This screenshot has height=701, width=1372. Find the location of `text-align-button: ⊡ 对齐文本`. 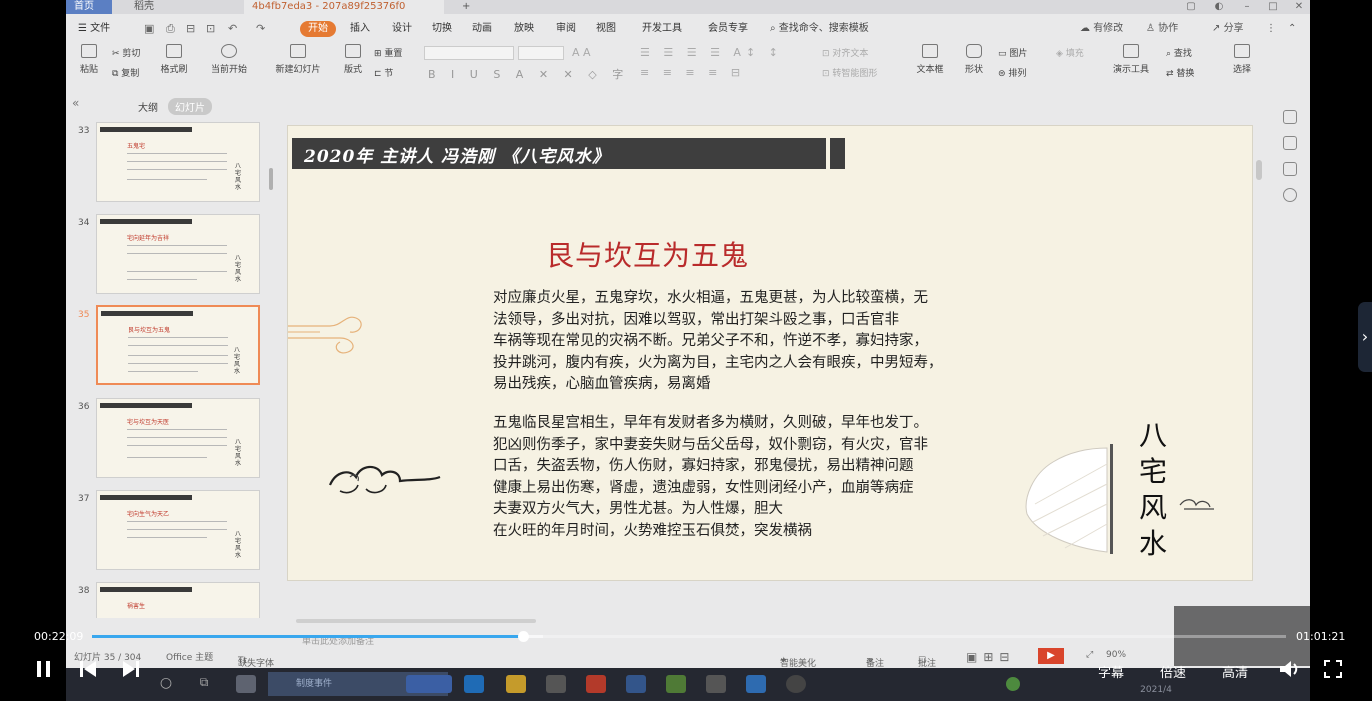

text-align-button: ⊡ 对齐文本 is located at coordinates (845, 52).